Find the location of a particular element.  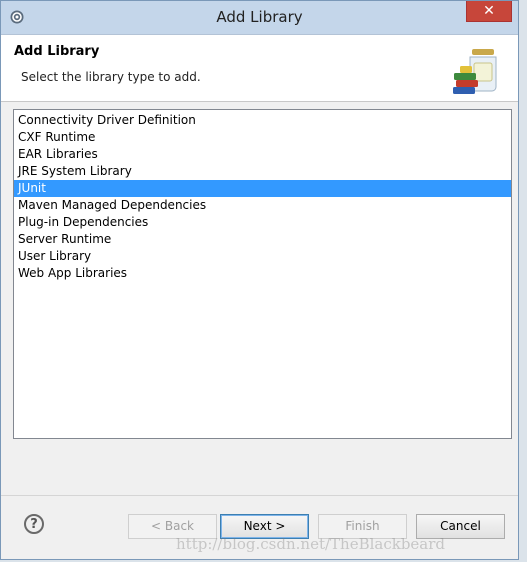

button-bar-divider is located at coordinates (259, 495).